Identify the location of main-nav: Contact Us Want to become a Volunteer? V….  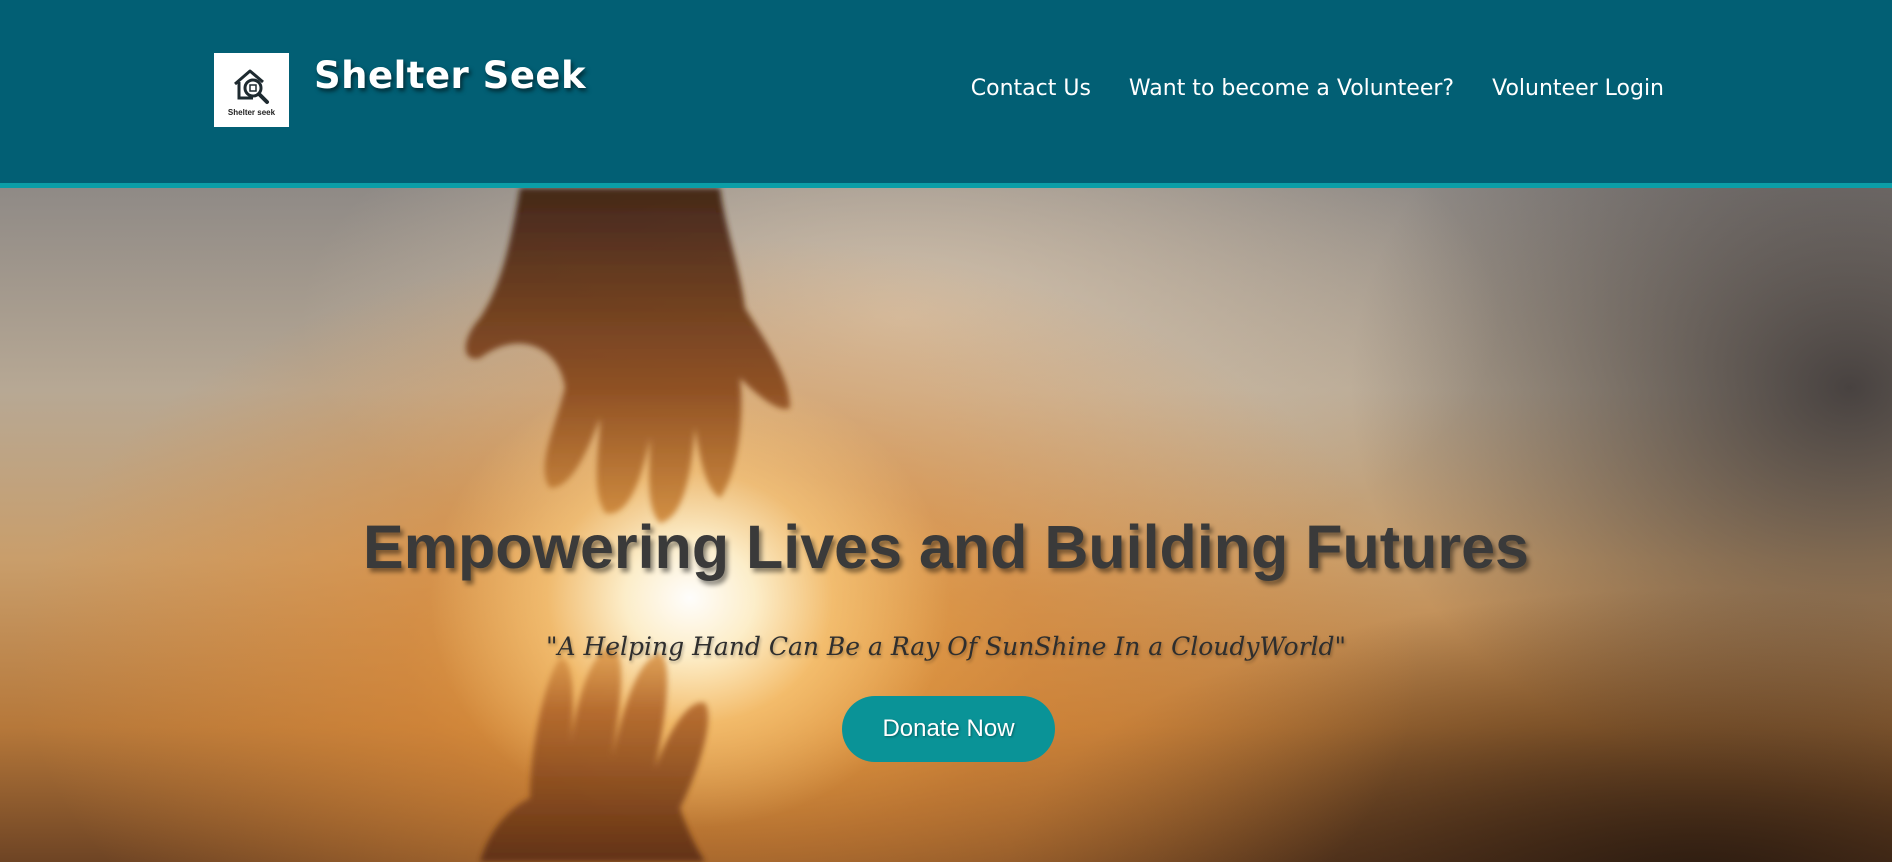
(1317, 88).